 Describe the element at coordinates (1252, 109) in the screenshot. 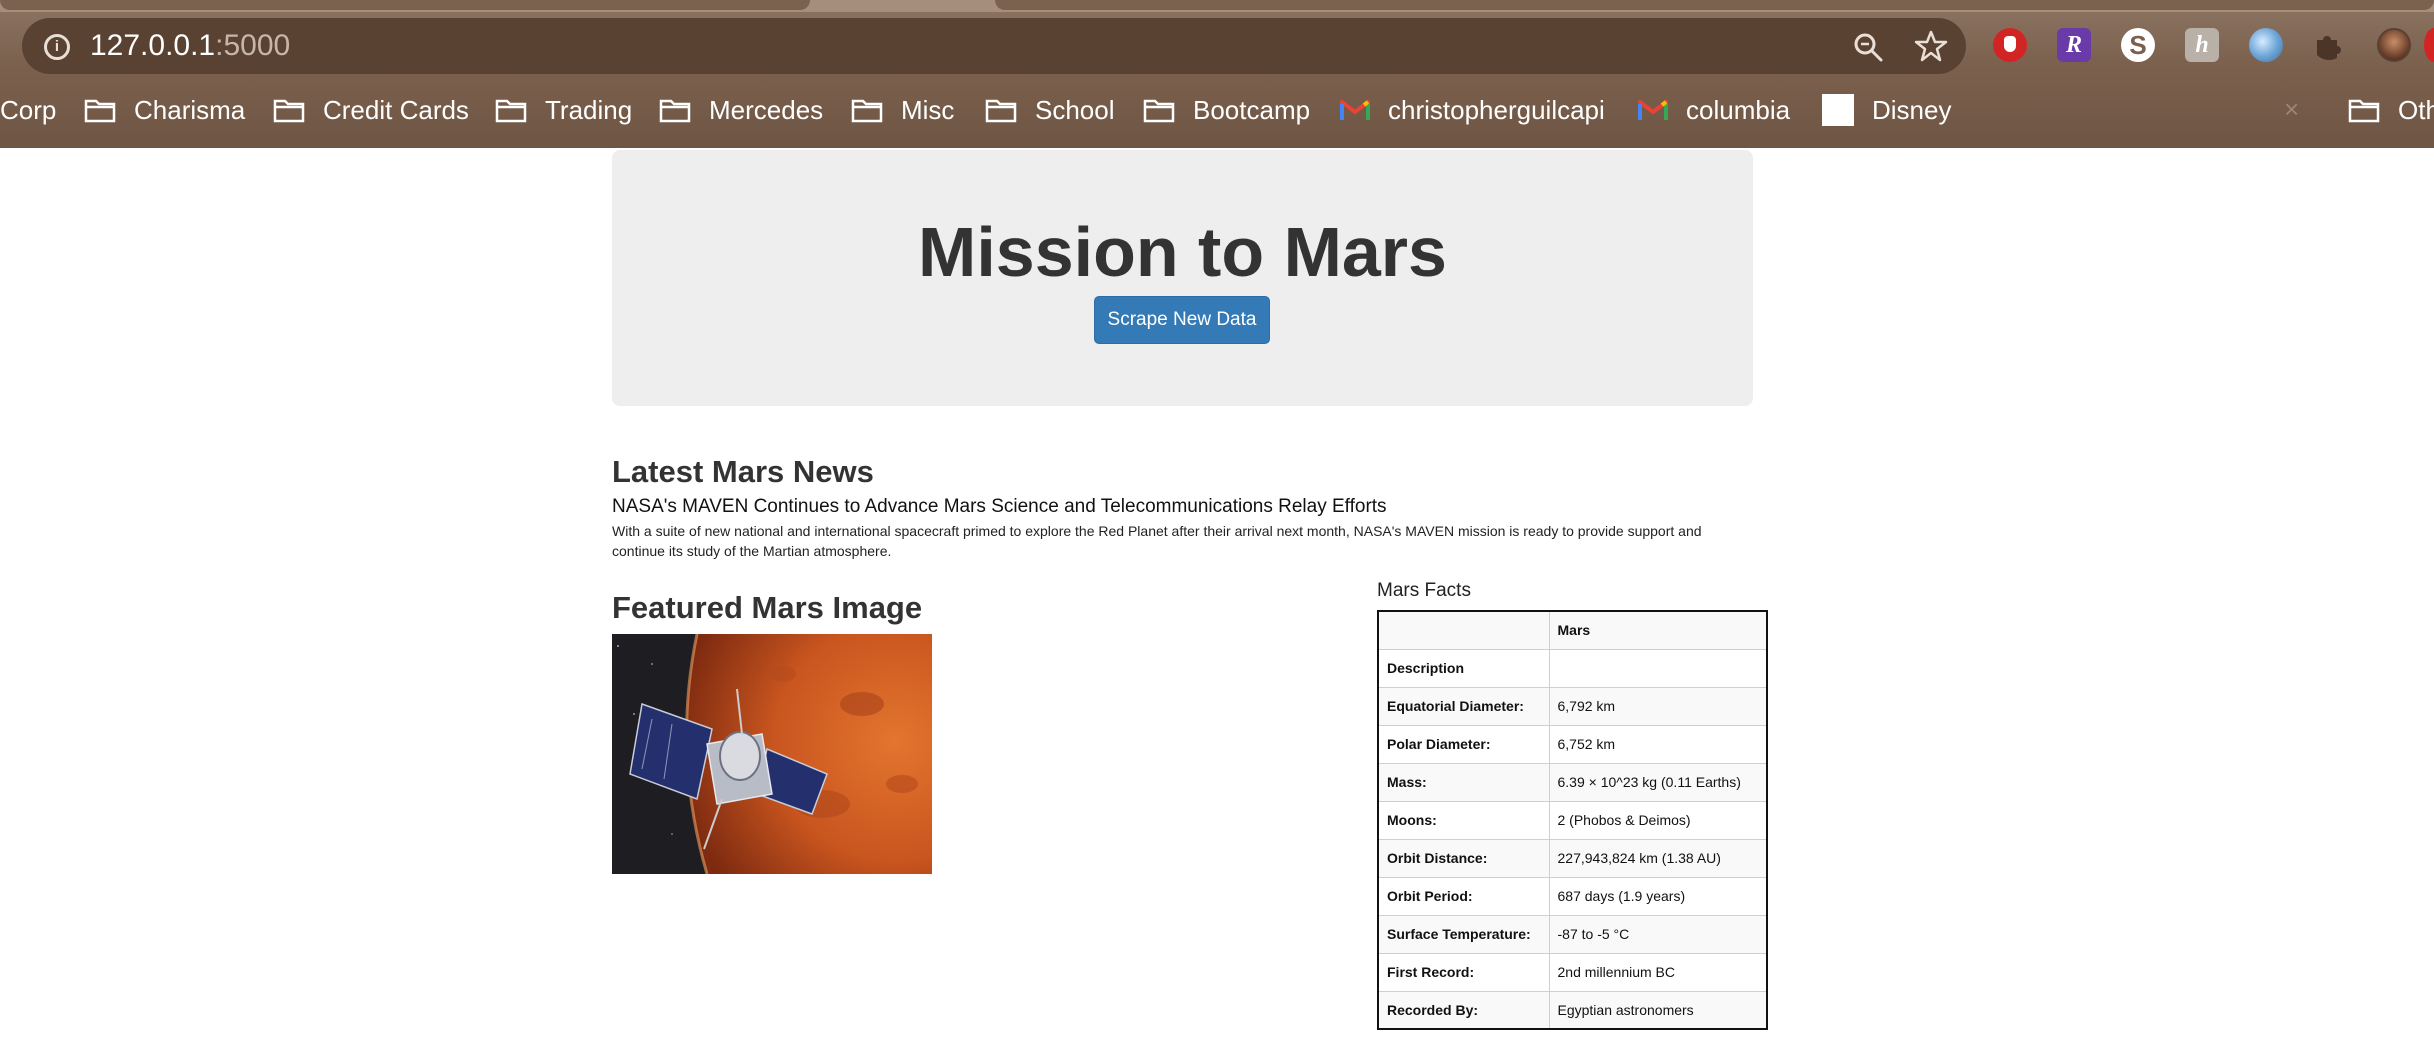

I see `bookmark-label: Bootcamp` at that location.